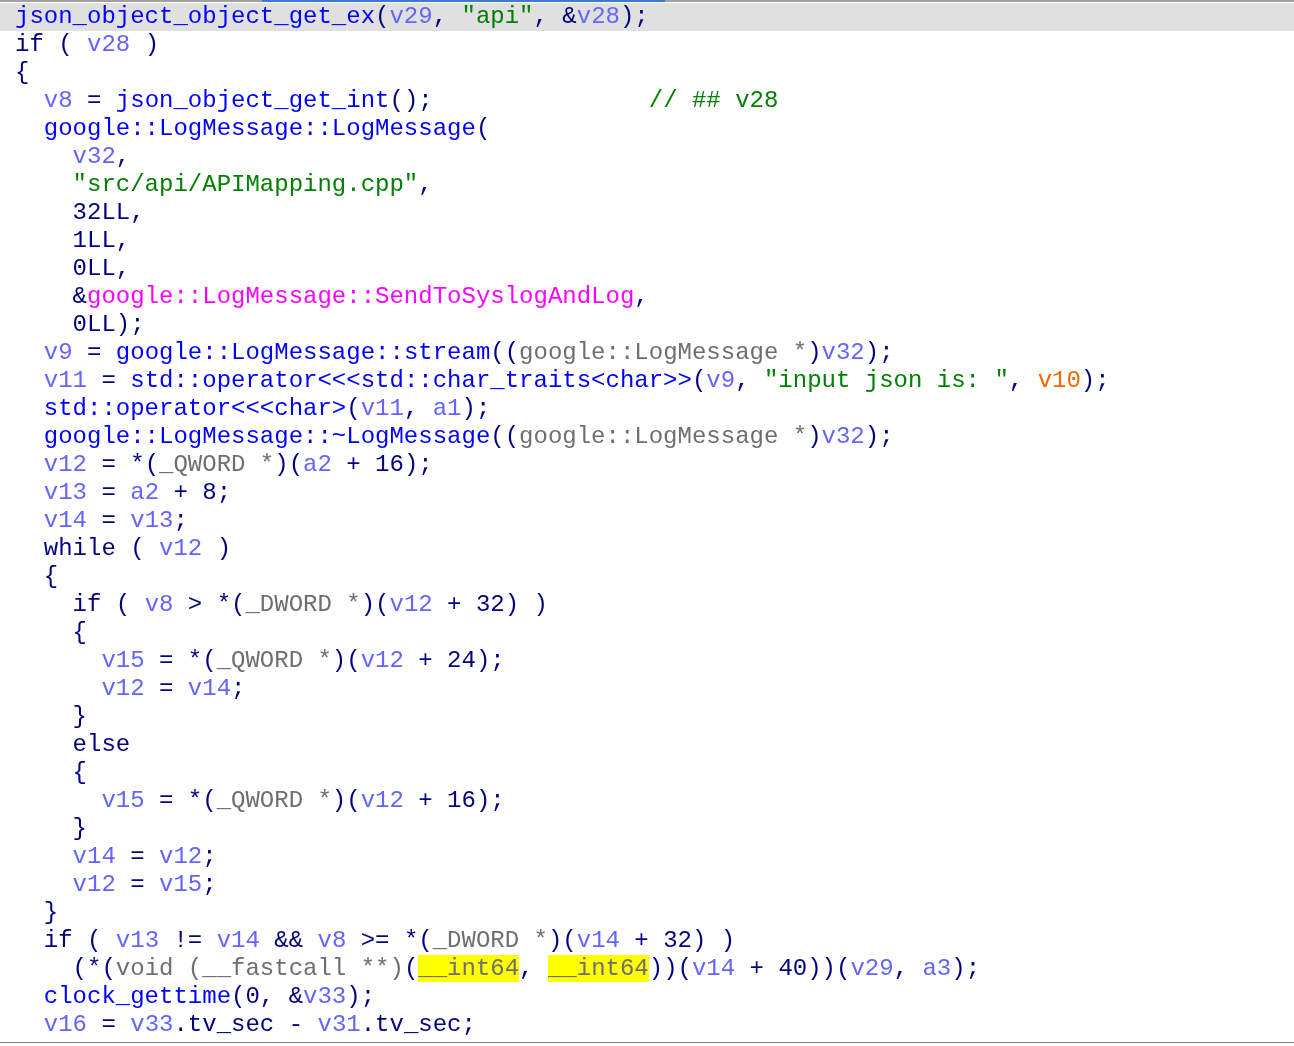 The height and width of the screenshot is (1046, 1294). Describe the element at coordinates (101, 241) in the screenshot. I see `code-line: 1LL,` at that location.